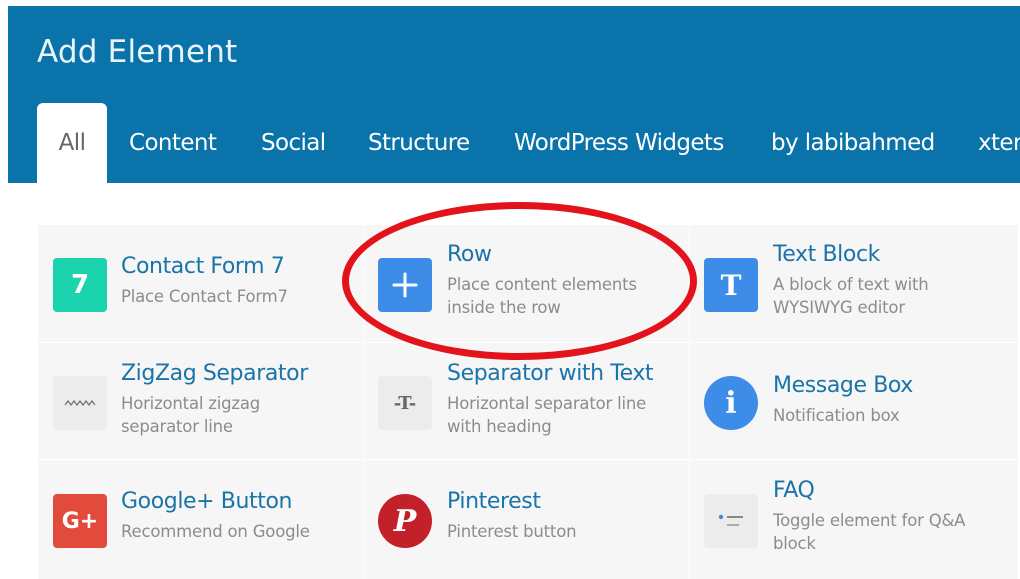  Describe the element at coordinates (405, 285) in the screenshot. I see `row-plus-icon` at that location.